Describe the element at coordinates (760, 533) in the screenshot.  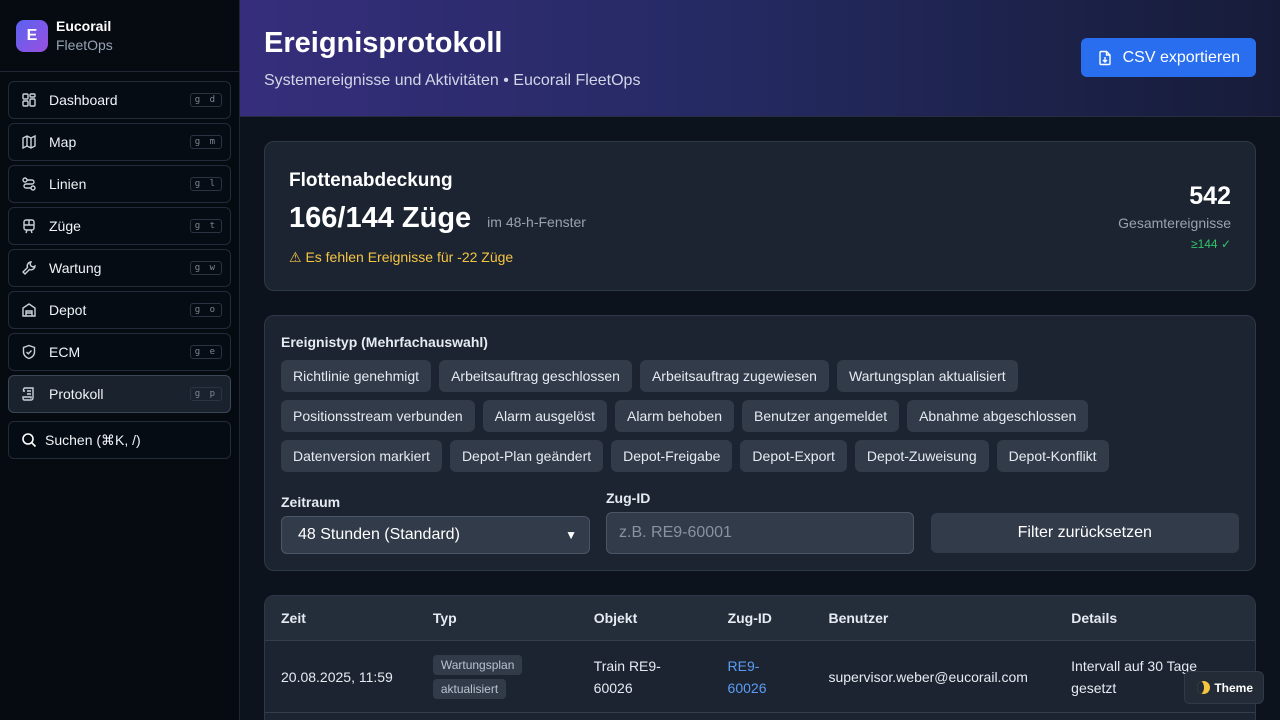
I see `train-id-input` at that location.